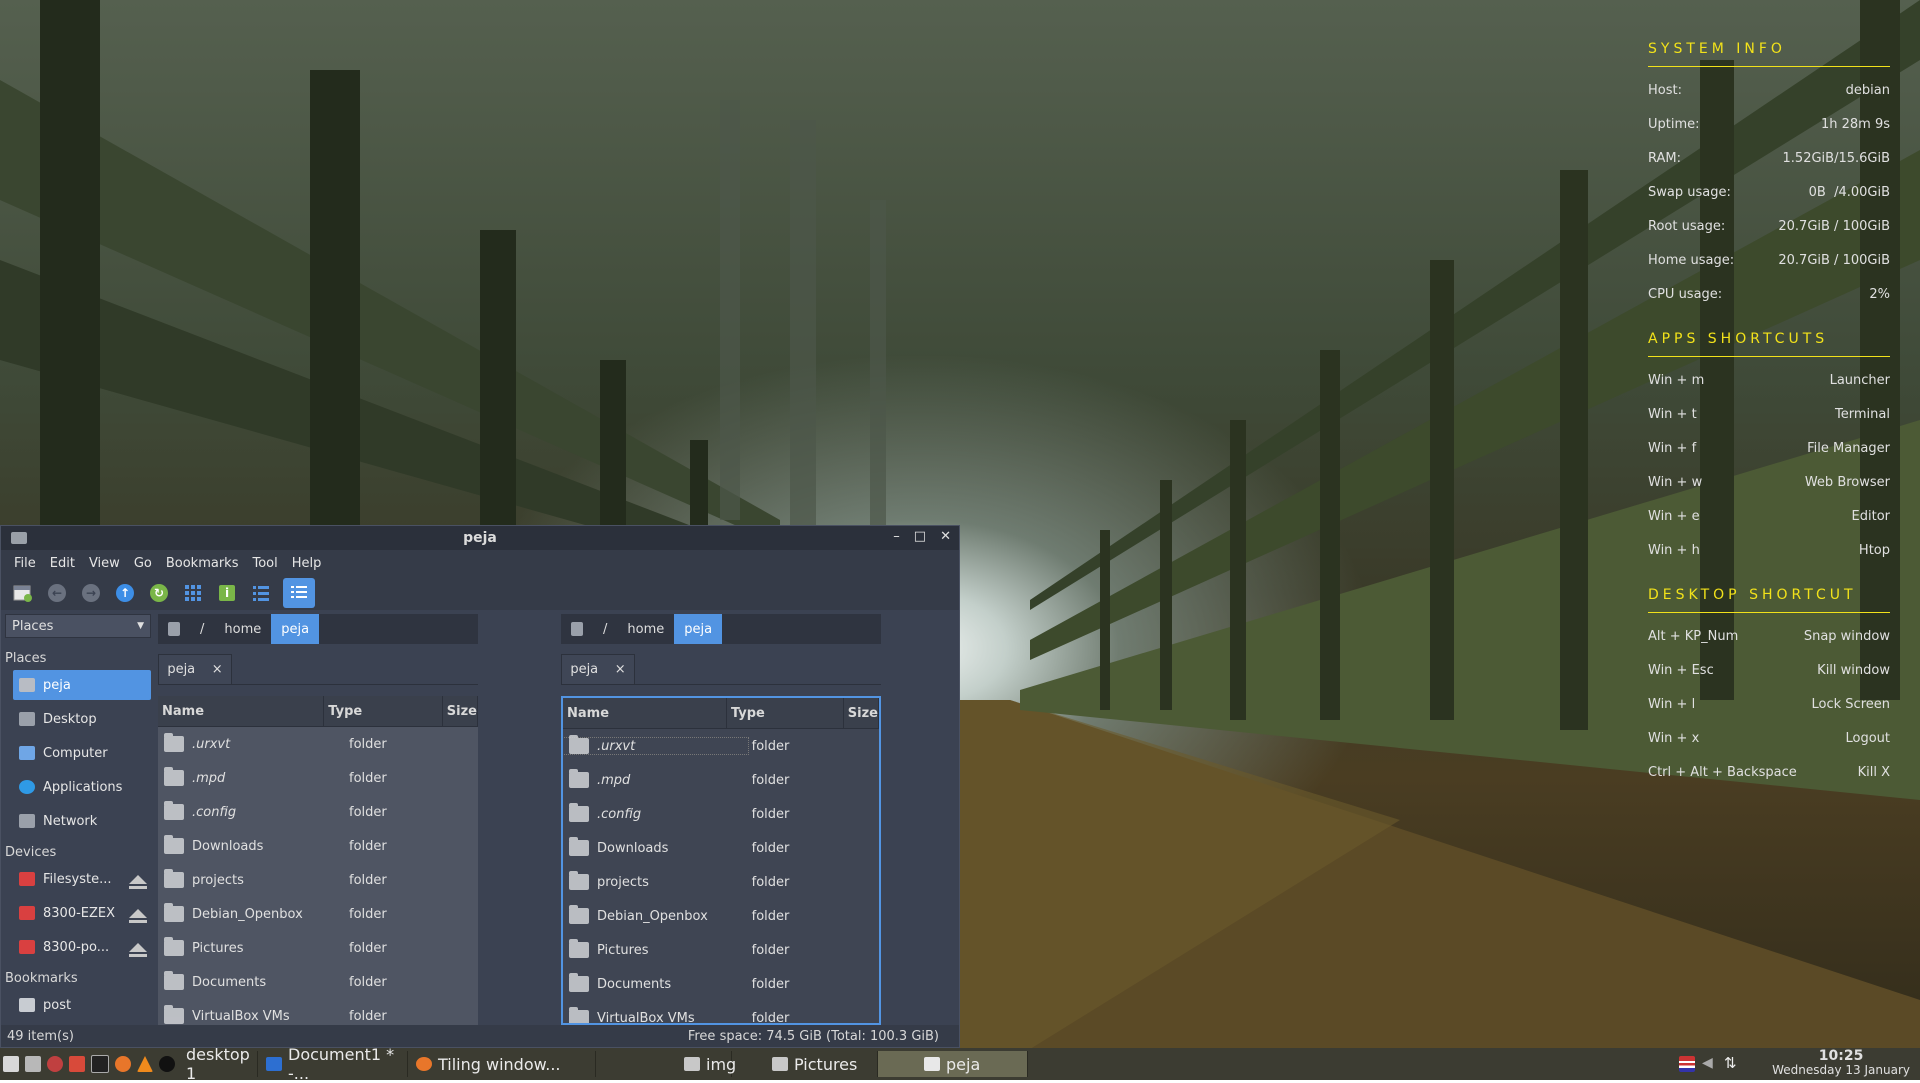  What do you see at coordinates (123, 1064) in the screenshot?
I see `firefox-icon` at bounding box center [123, 1064].